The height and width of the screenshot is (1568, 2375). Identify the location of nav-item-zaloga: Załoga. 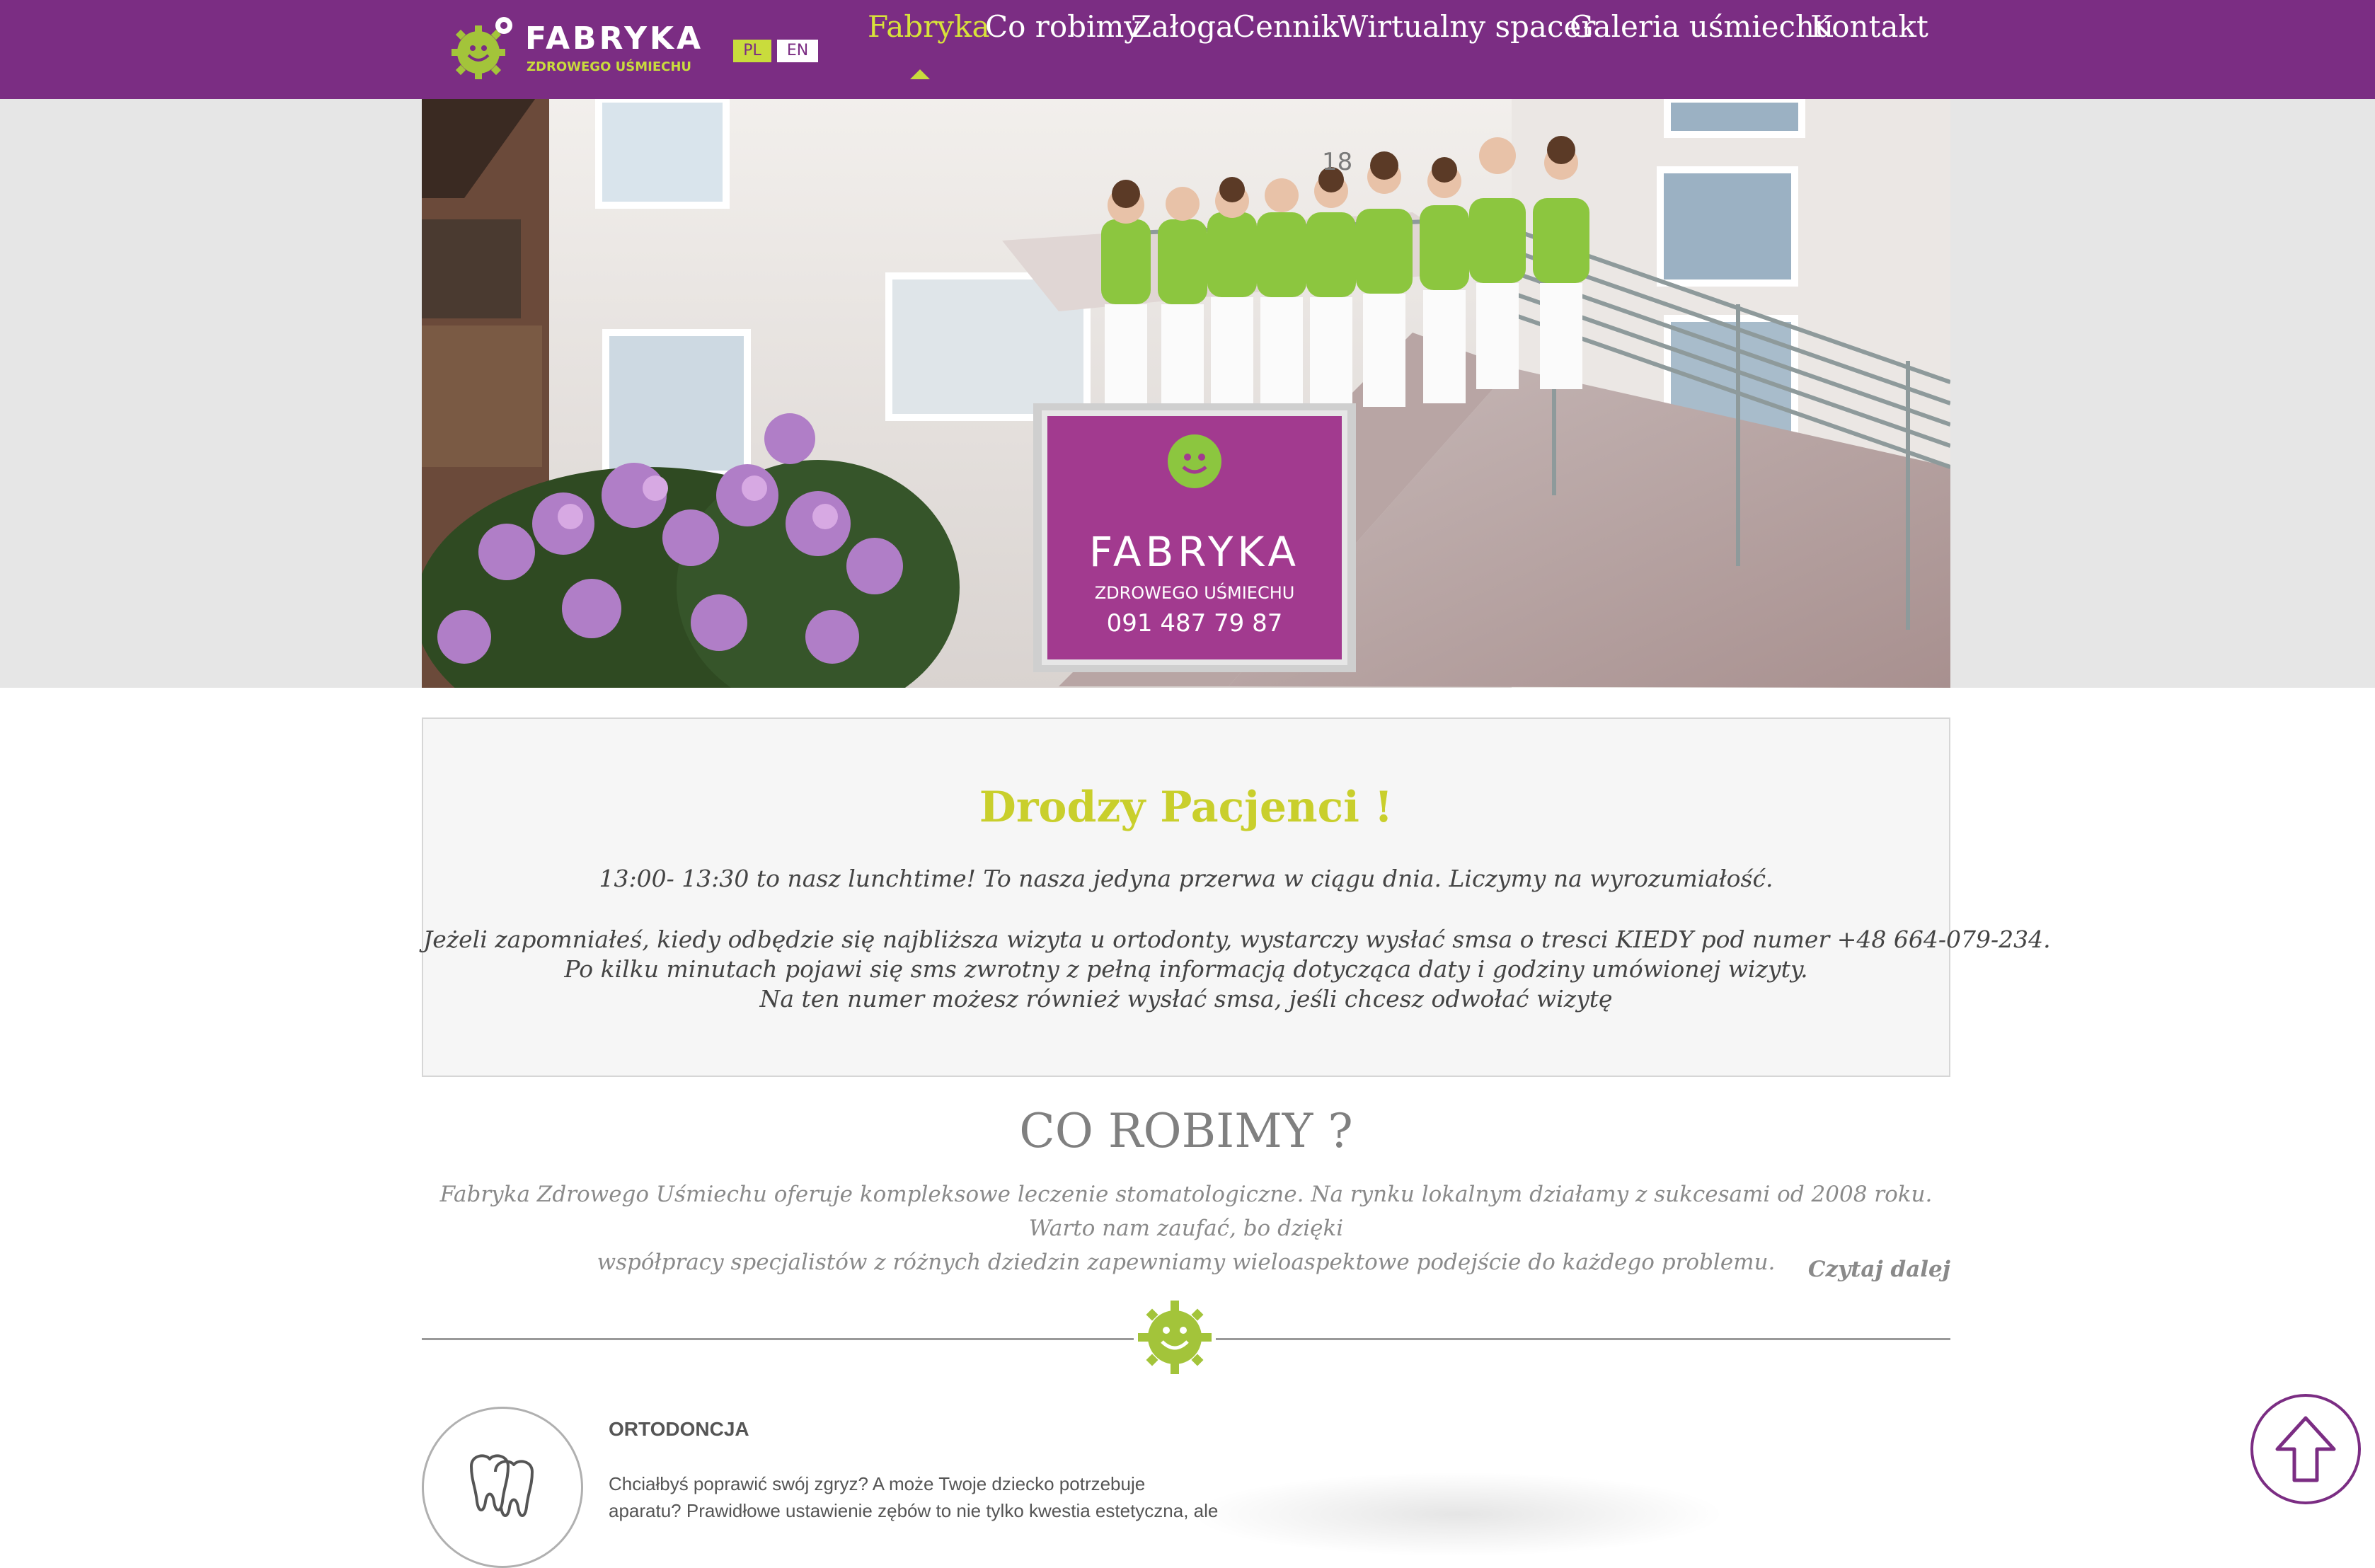
(1182, 27).